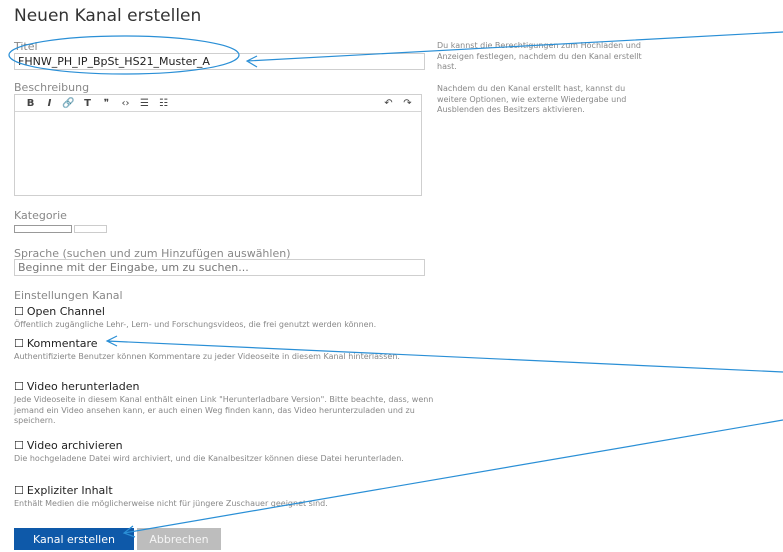 This screenshot has height=552, width=783. What do you see at coordinates (218, 153) in the screenshot?
I see `editor-body` at bounding box center [218, 153].